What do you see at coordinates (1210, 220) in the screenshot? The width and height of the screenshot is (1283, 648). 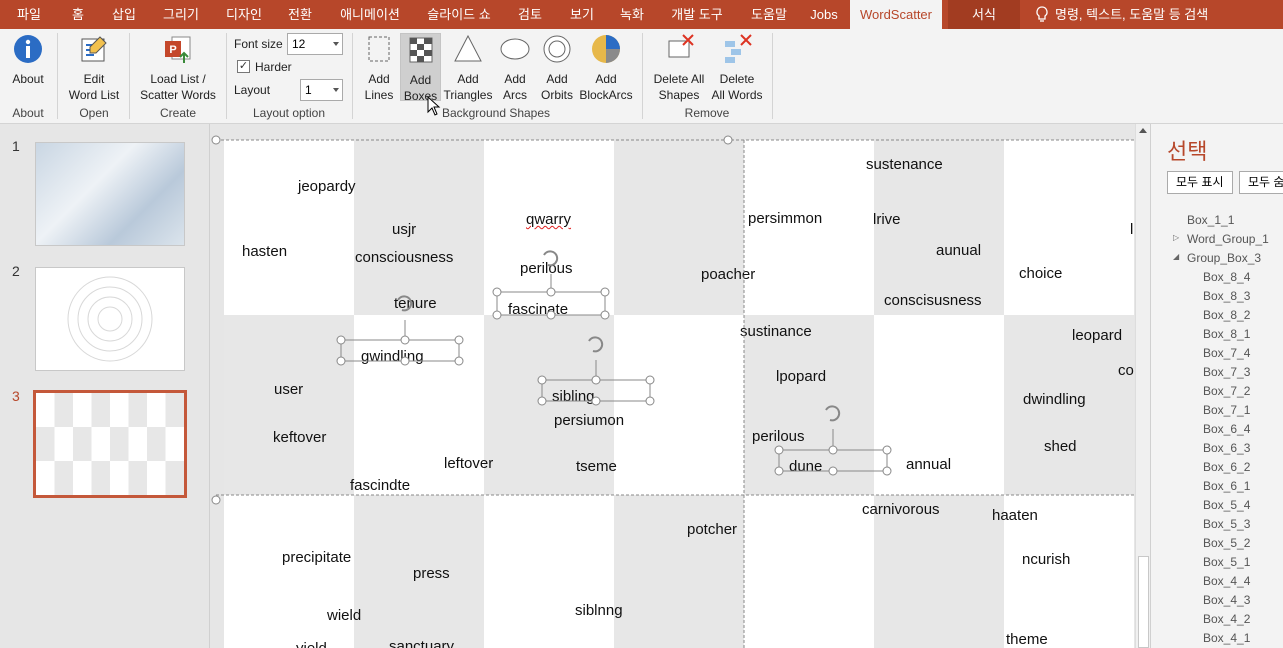 I see `selection-item: Box_1_1` at bounding box center [1210, 220].